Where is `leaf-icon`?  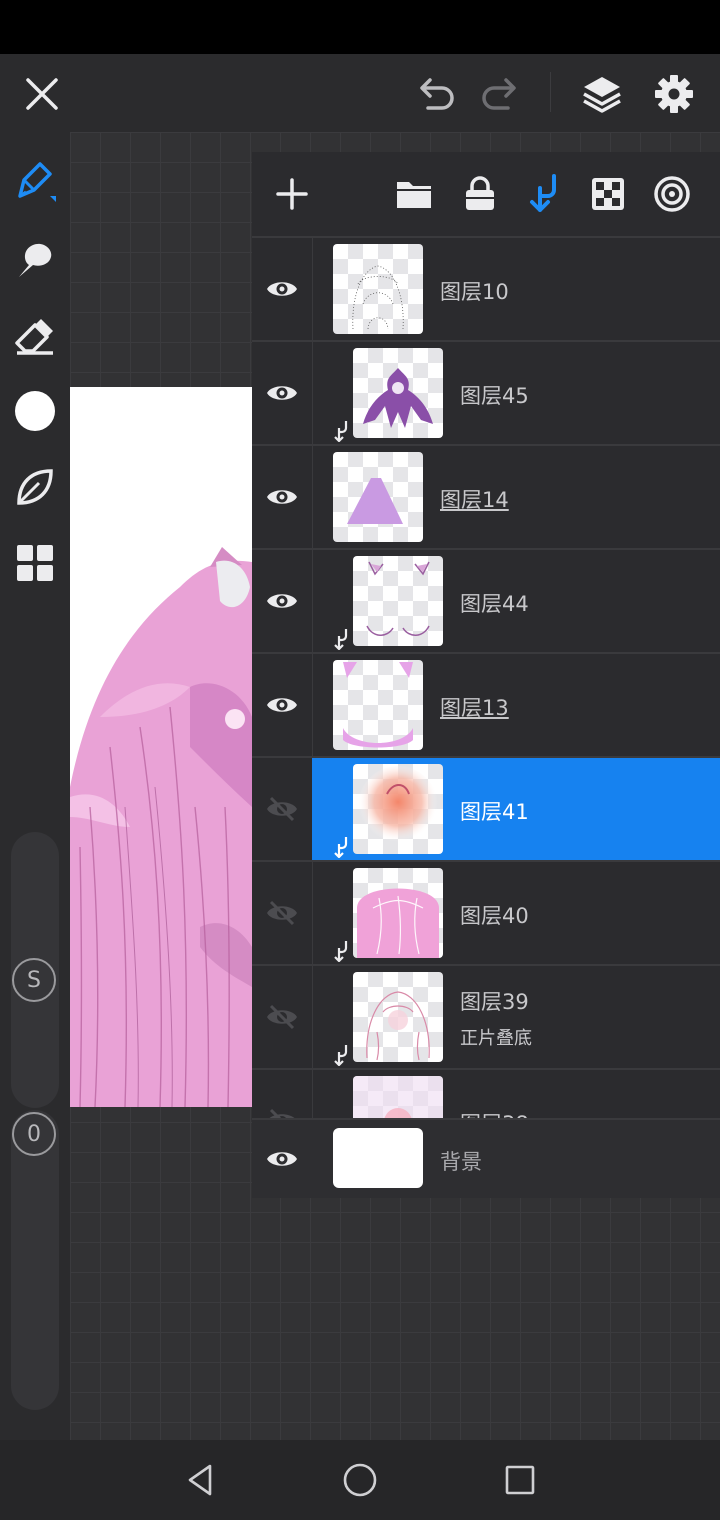
leaf-icon is located at coordinates (35, 487).